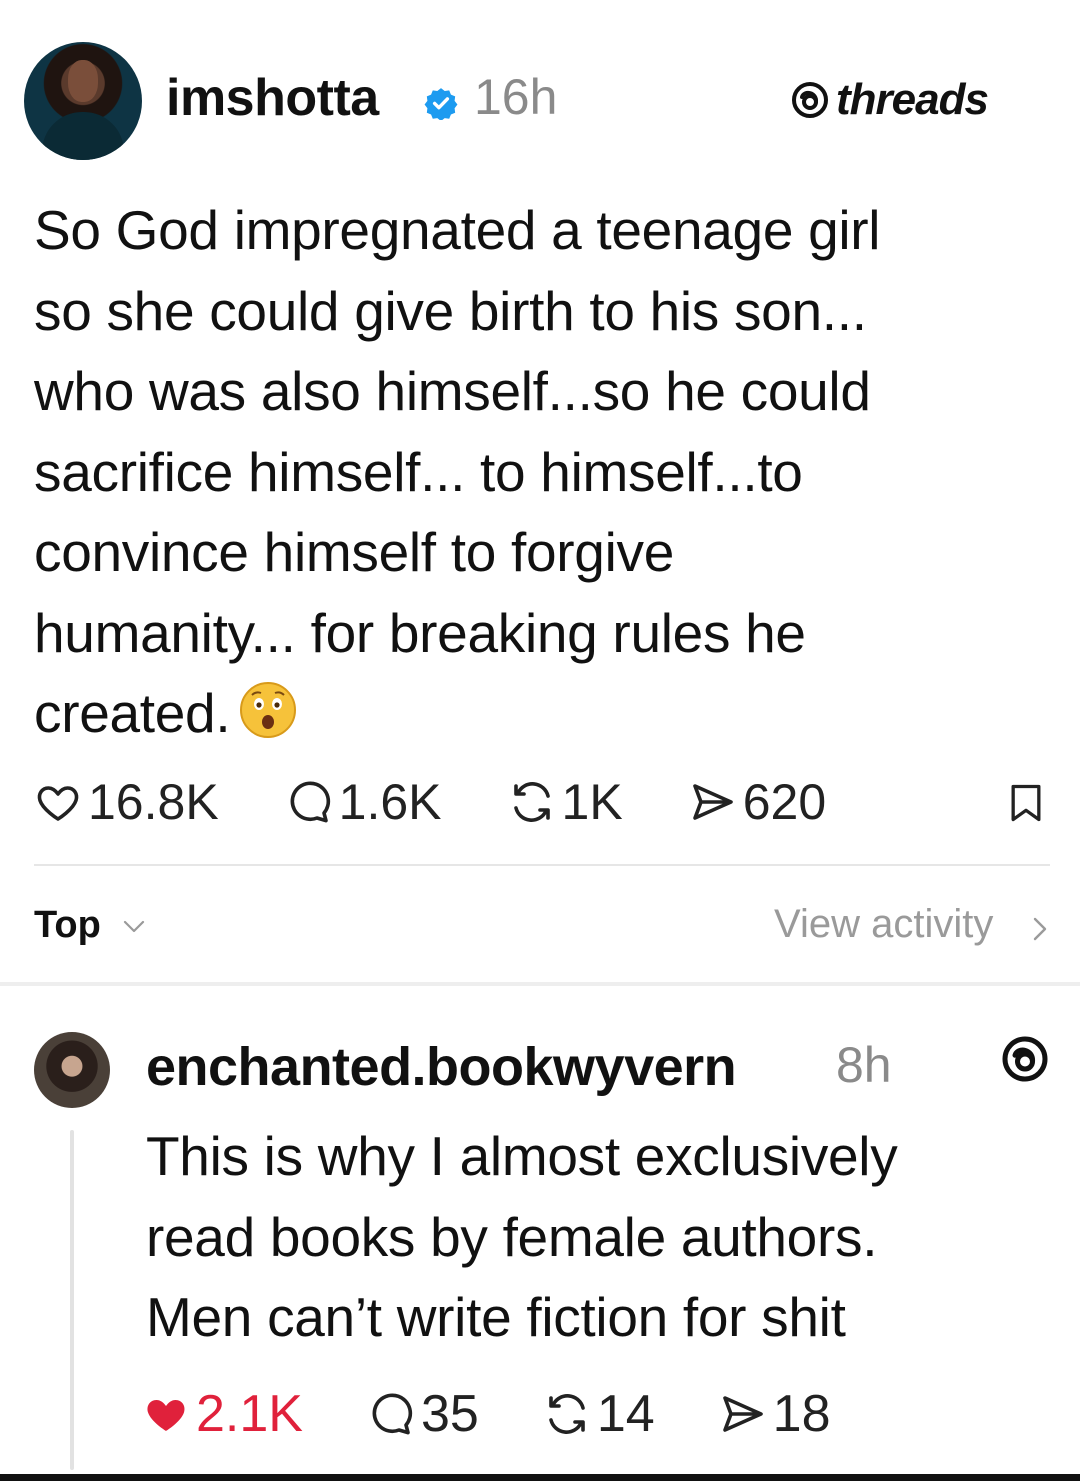 The width and height of the screenshot is (1080, 1481). What do you see at coordinates (540, 984) in the screenshot?
I see `section-divider` at bounding box center [540, 984].